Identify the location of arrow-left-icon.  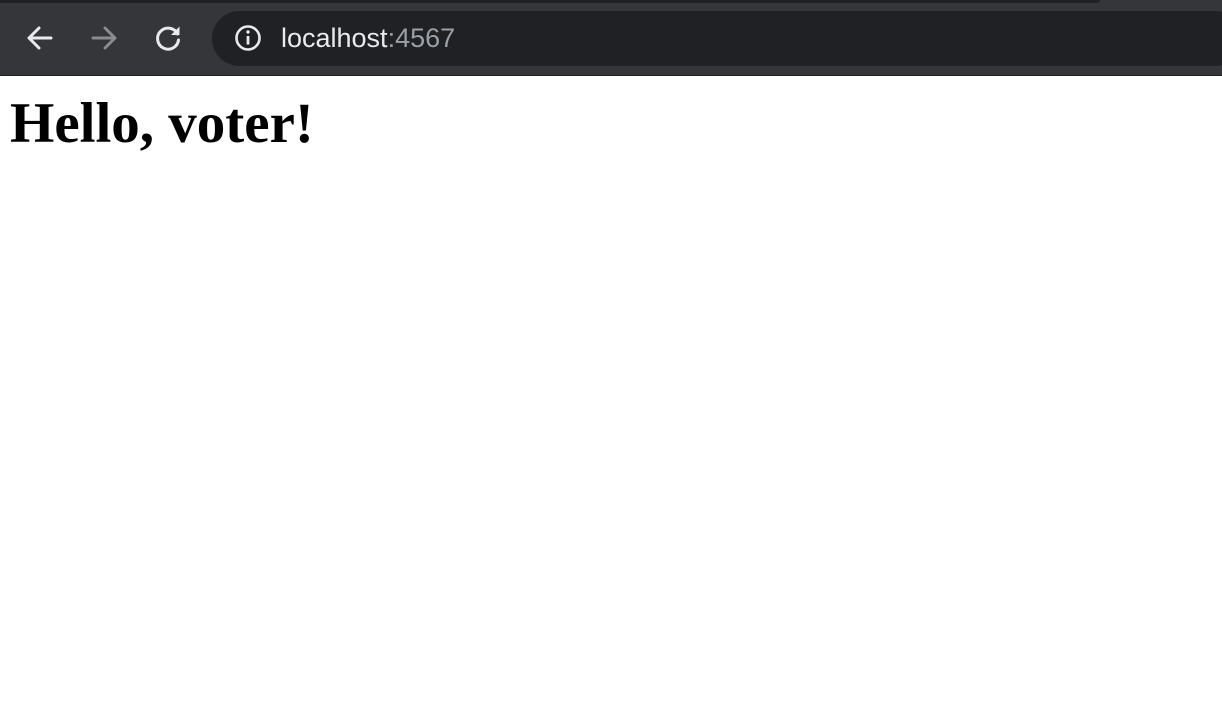
(40, 38).